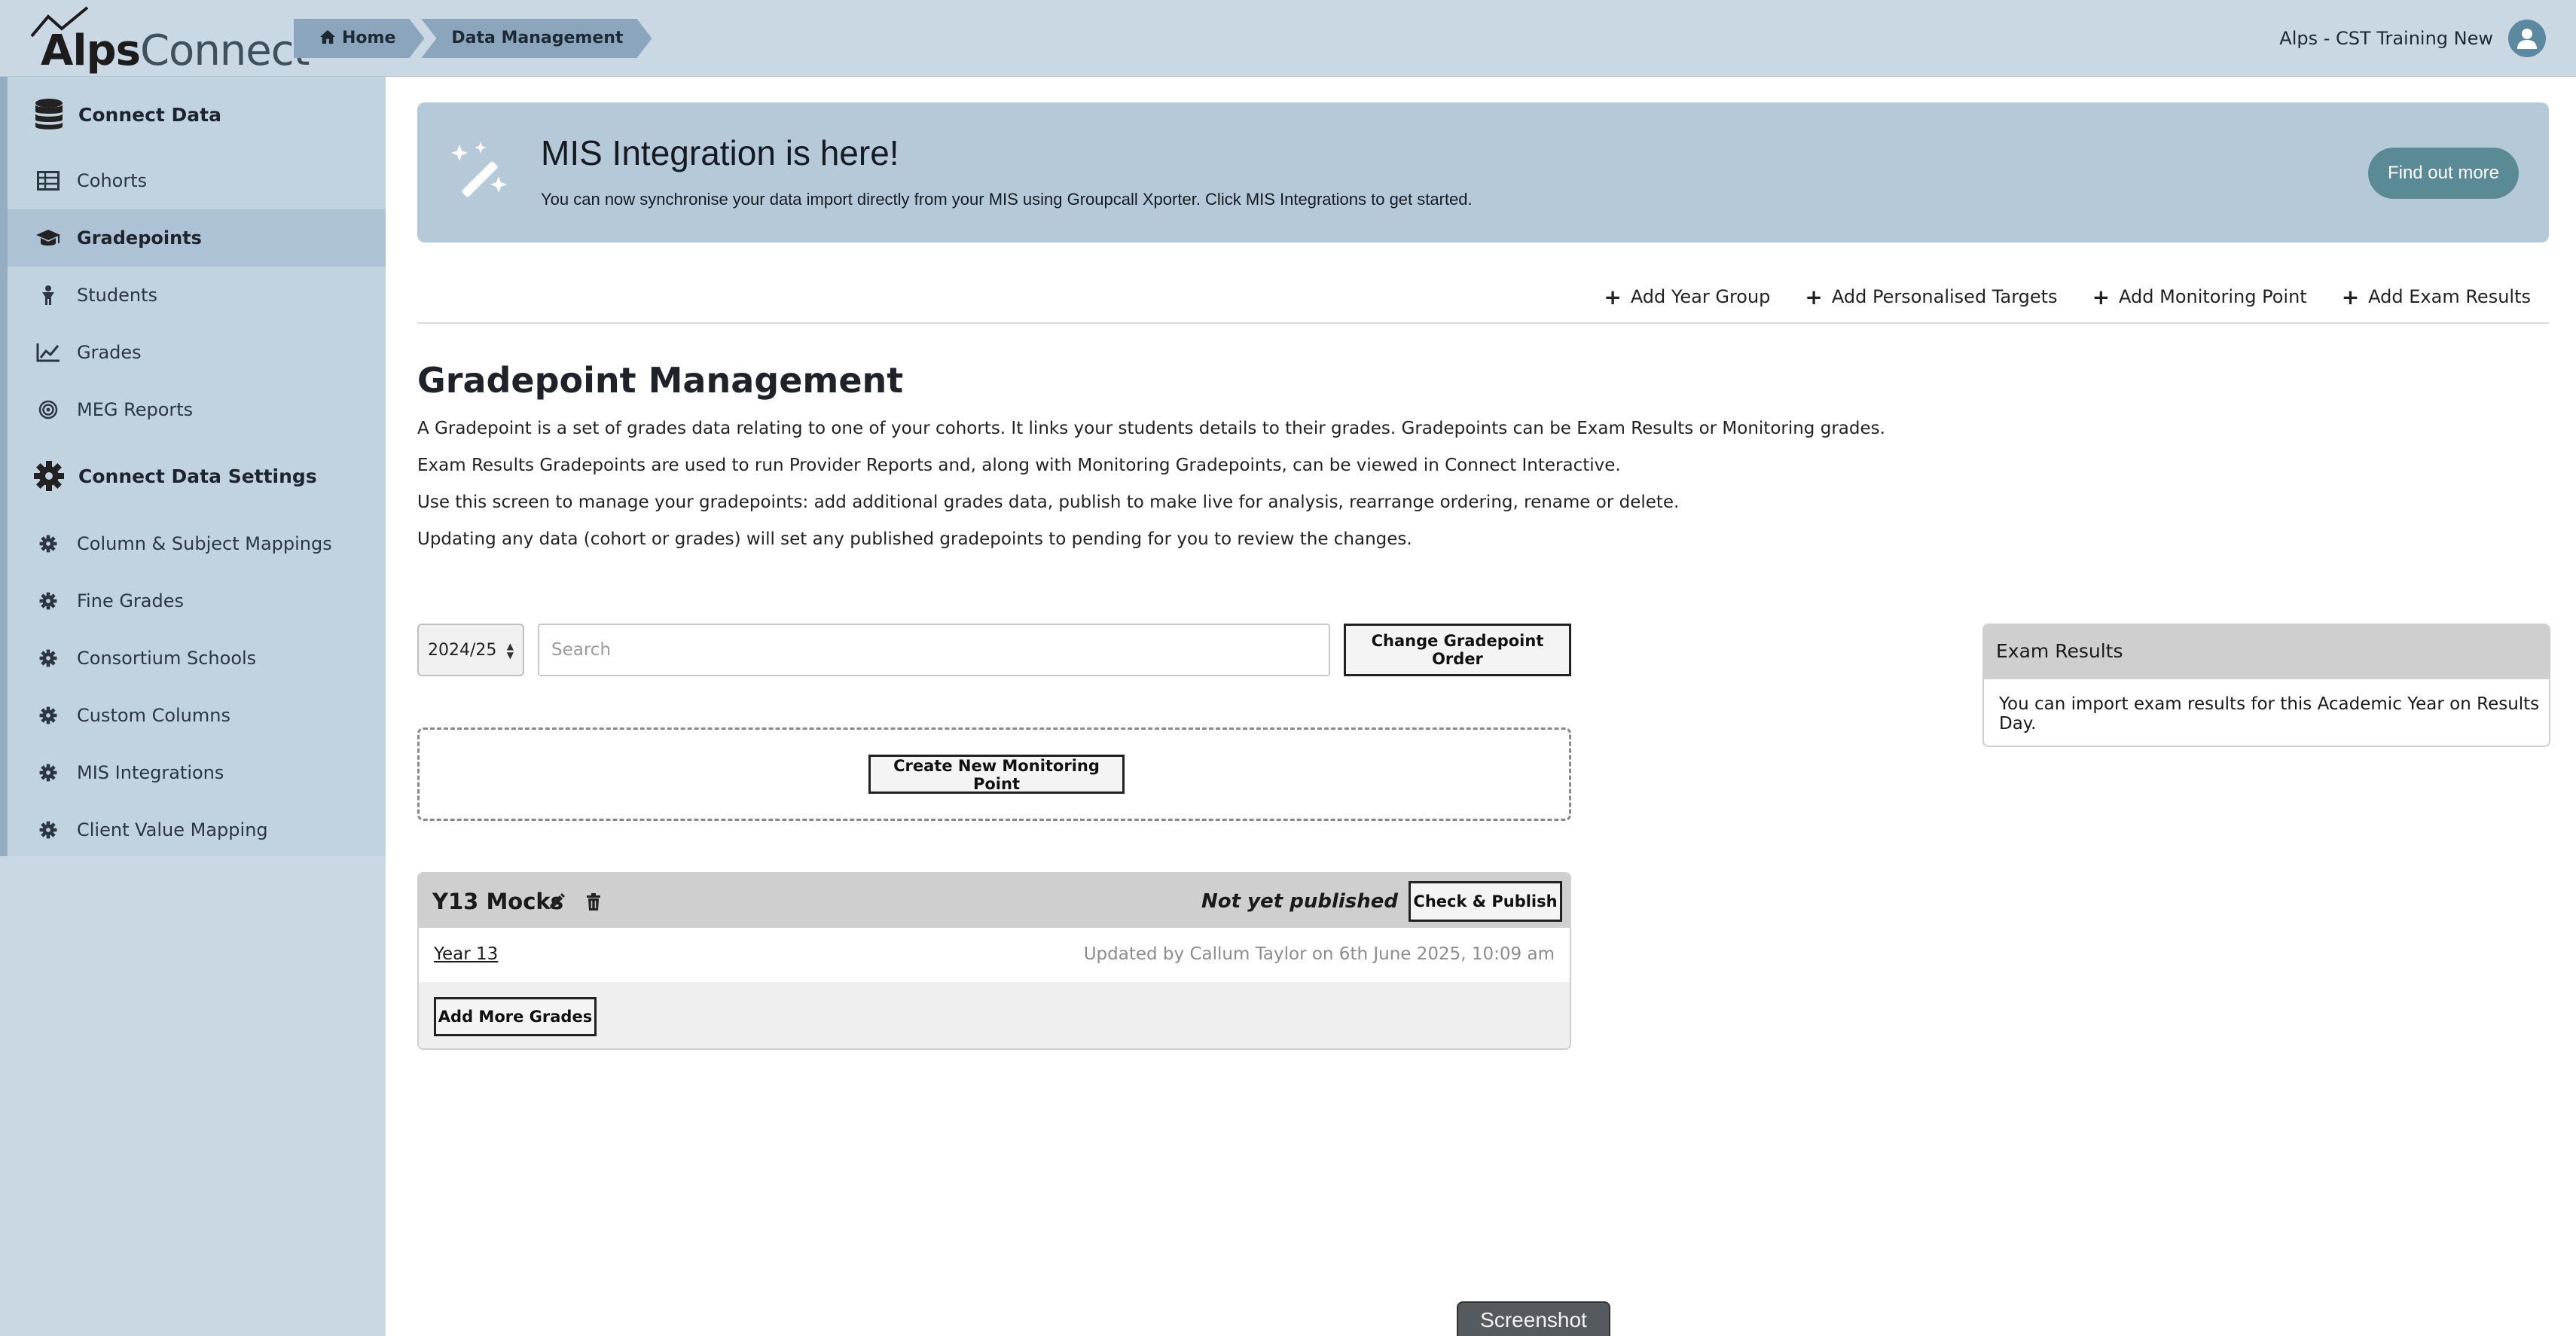 This screenshot has height=1336, width=2576. What do you see at coordinates (1457, 650) in the screenshot?
I see `change-gradepoint-order-button: Change Gradepoint Order` at bounding box center [1457, 650].